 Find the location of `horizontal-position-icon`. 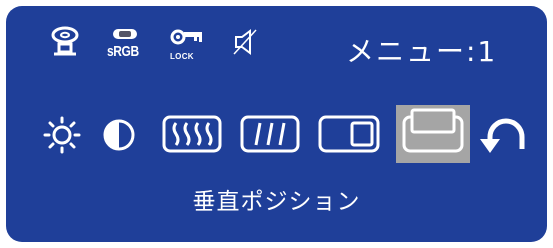

horizontal-position-icon is located at coordinates (349, 134).